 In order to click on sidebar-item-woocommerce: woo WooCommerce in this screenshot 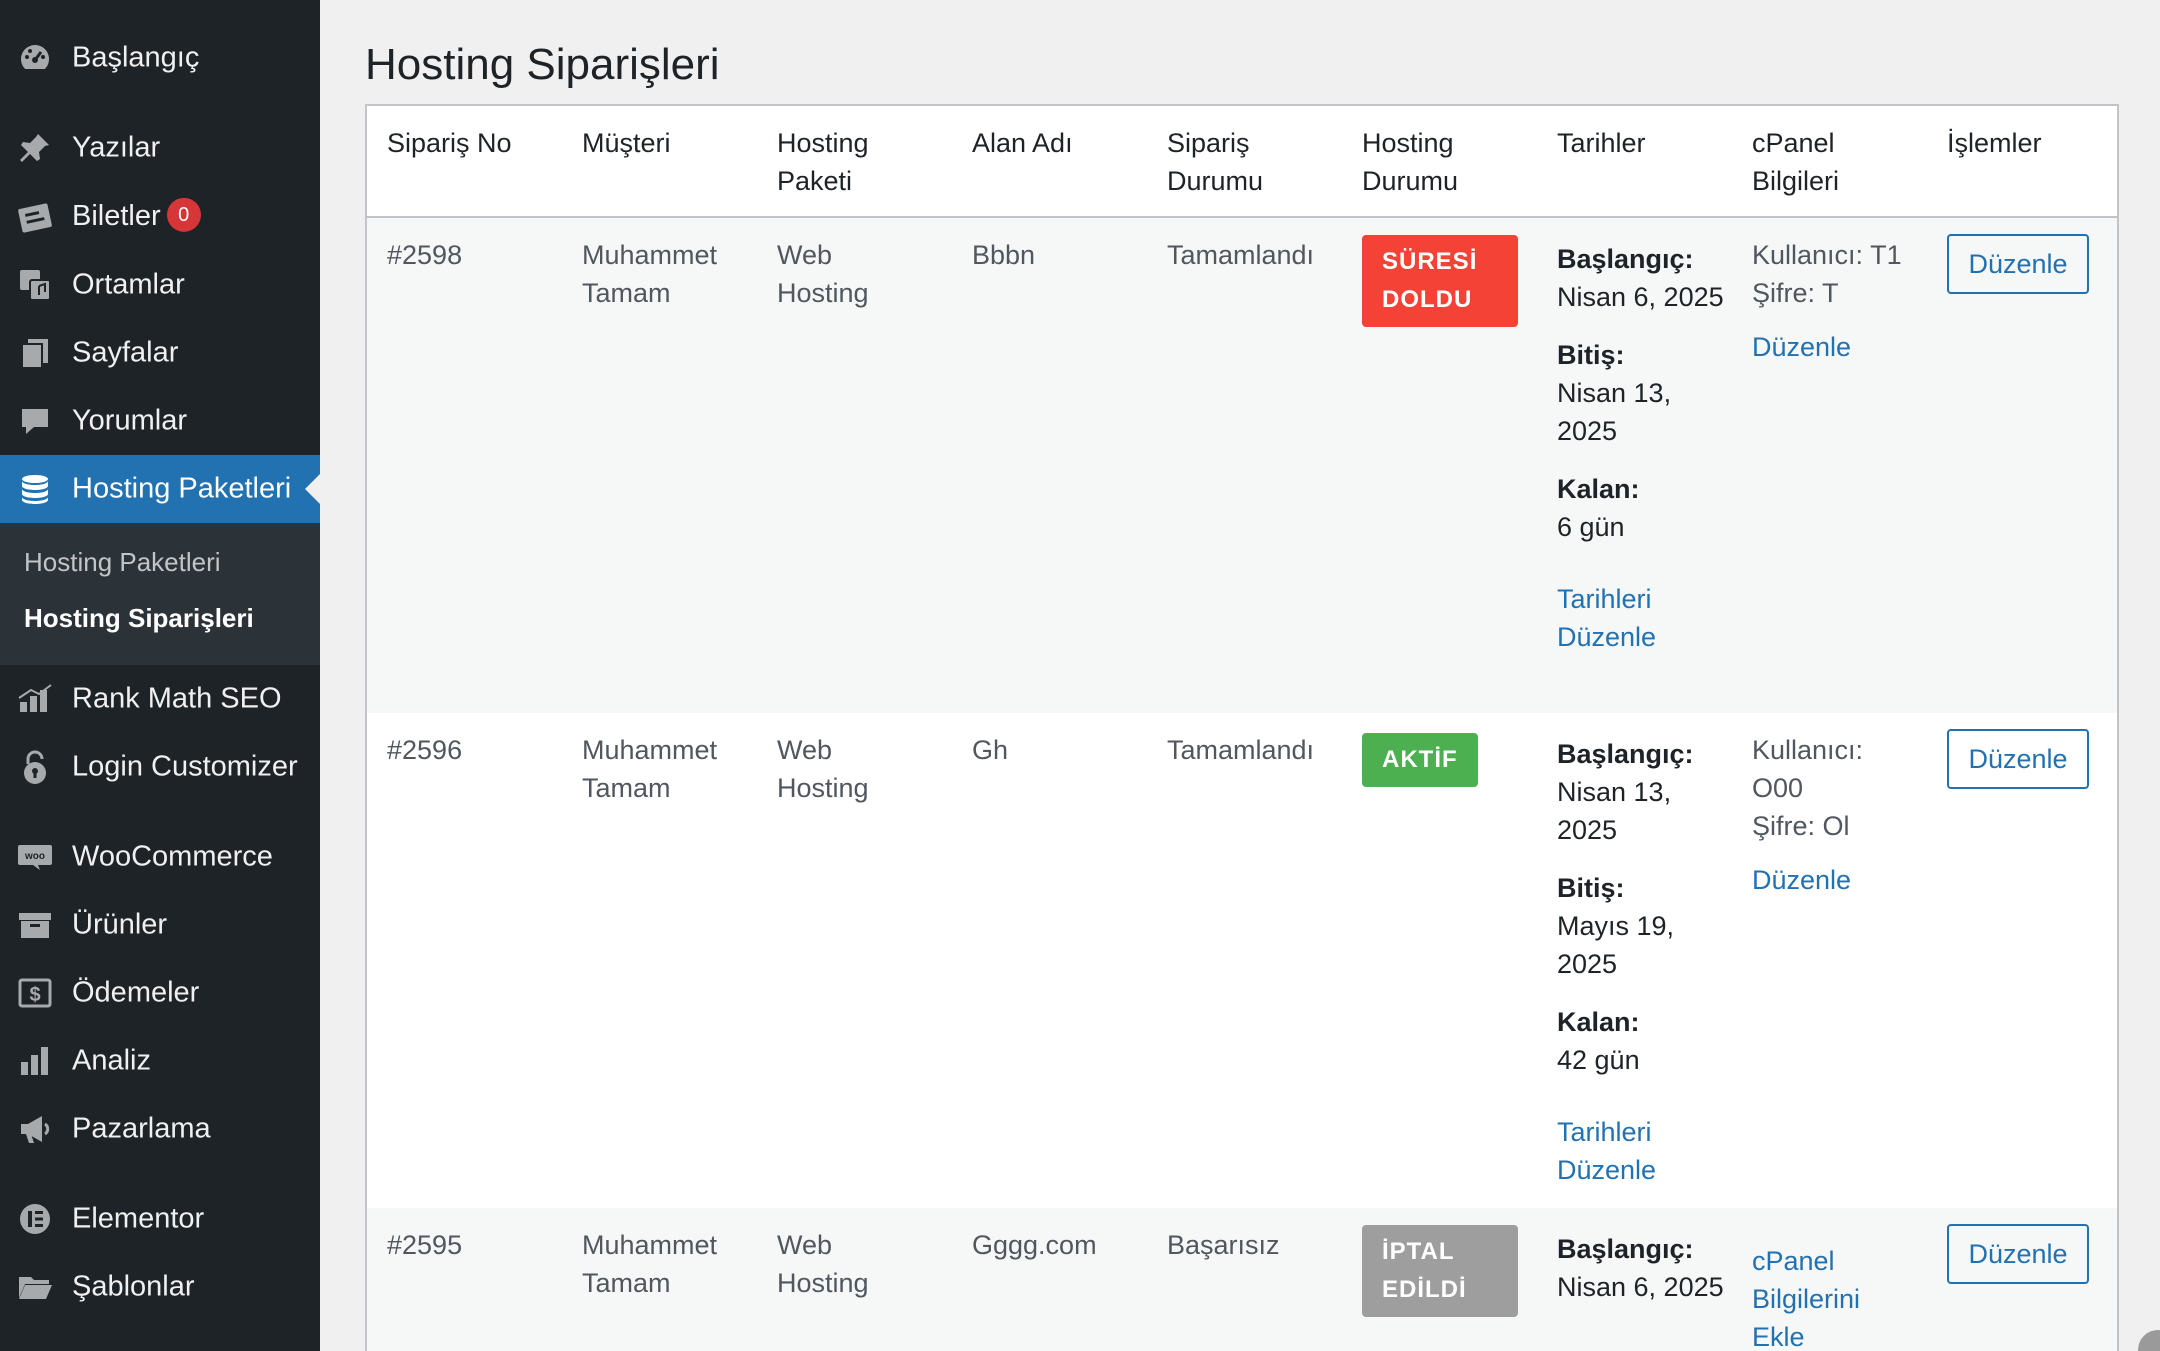, I will do `click(160, 857)`.